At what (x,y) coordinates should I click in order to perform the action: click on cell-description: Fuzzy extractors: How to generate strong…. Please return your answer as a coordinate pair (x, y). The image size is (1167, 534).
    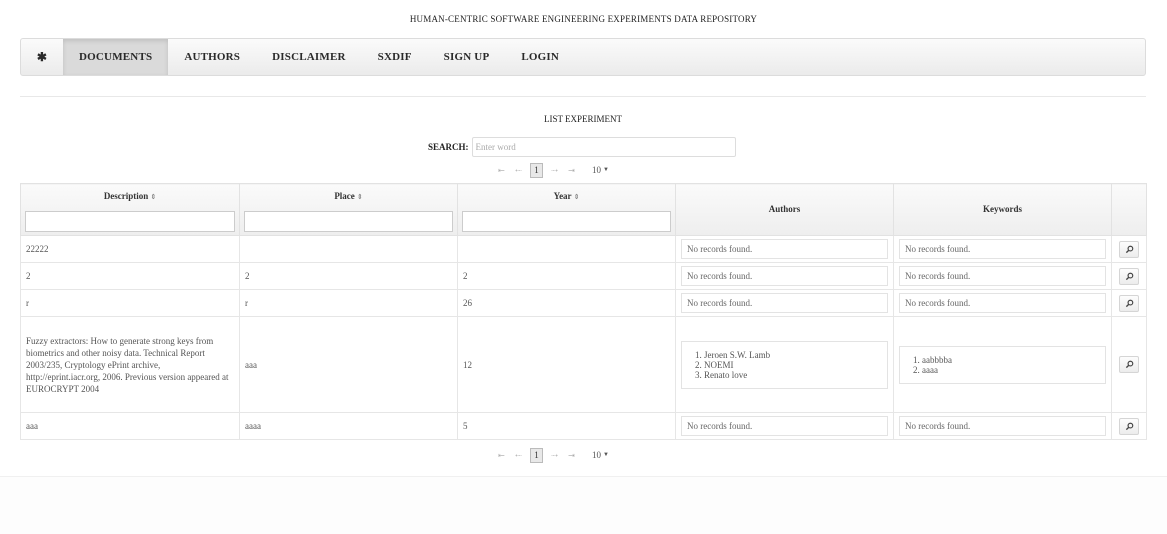
    Looking at the image, I should click on (130, 364).